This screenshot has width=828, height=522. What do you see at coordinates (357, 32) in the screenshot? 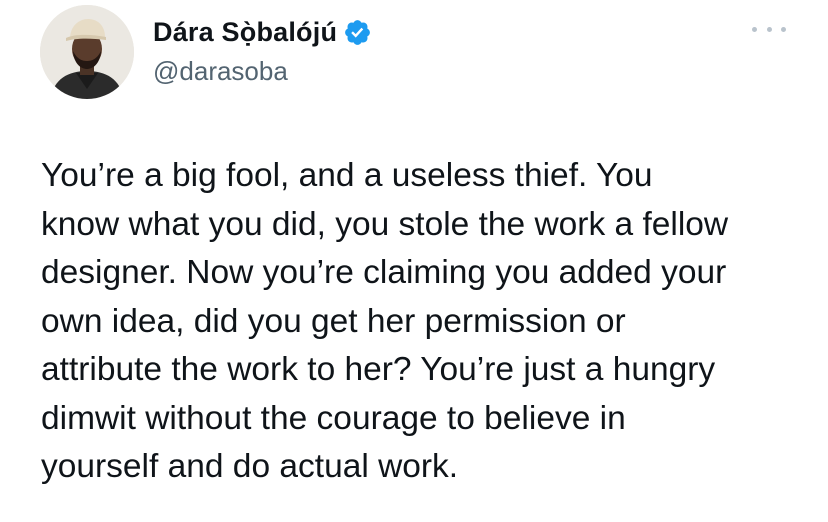
I see `verified-badge-icon` at bounding box center [357, 32].